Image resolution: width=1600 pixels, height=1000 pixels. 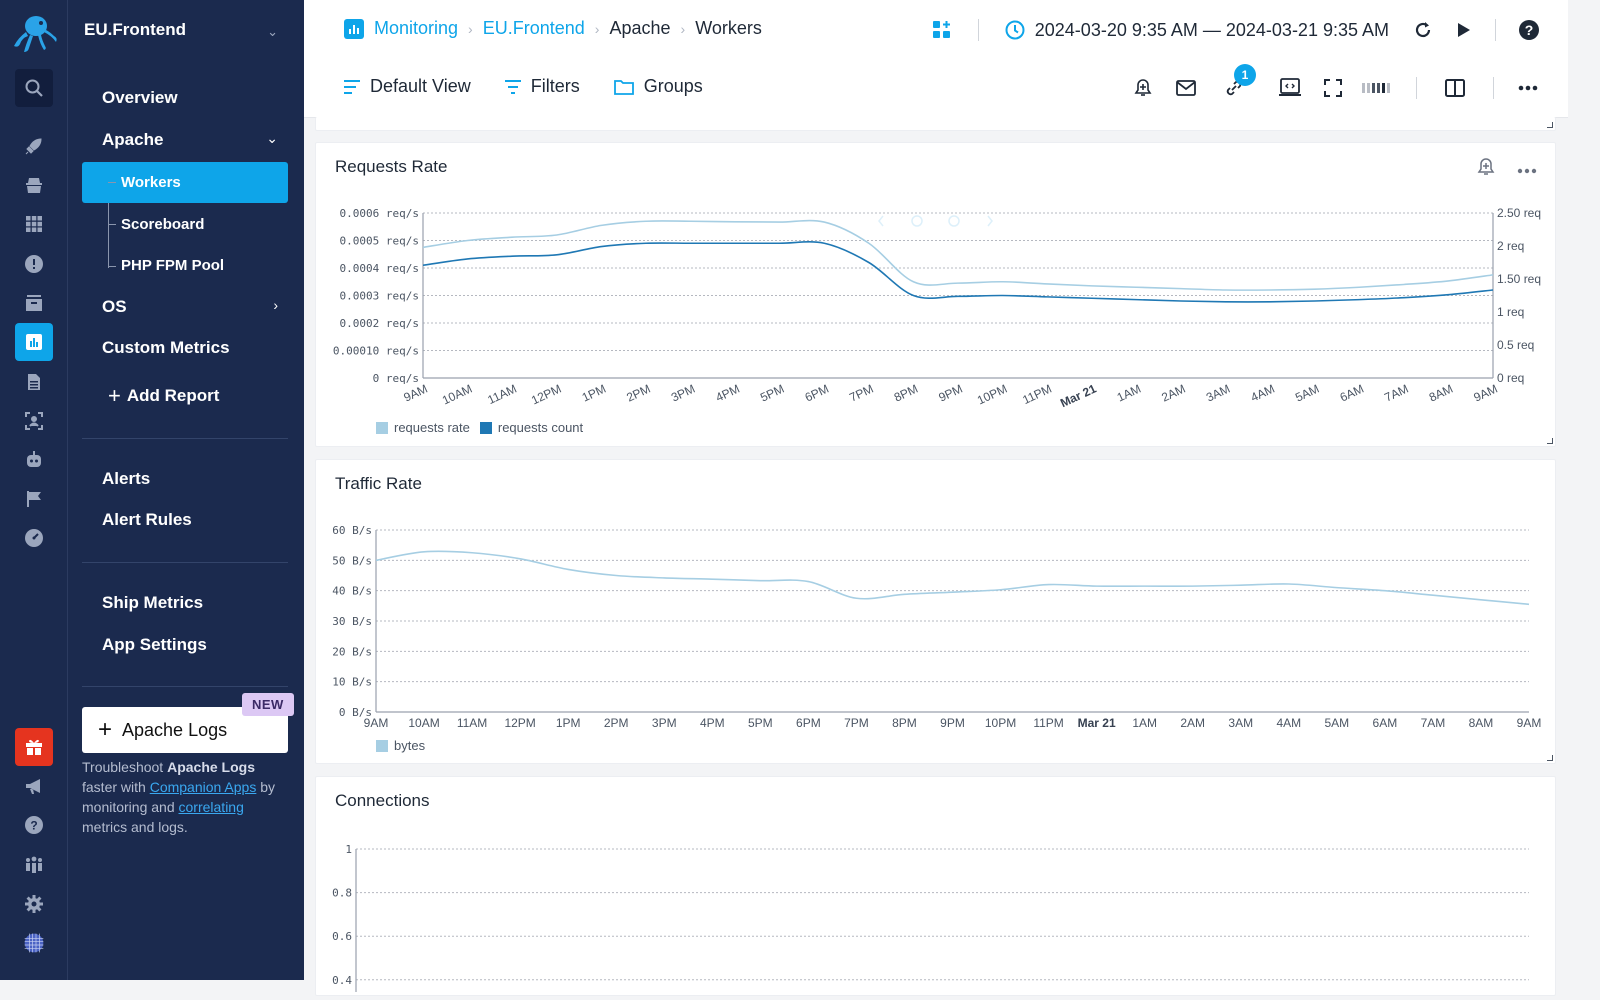 I want to click on avatar-globe-icon, so click(x=34, y=943).